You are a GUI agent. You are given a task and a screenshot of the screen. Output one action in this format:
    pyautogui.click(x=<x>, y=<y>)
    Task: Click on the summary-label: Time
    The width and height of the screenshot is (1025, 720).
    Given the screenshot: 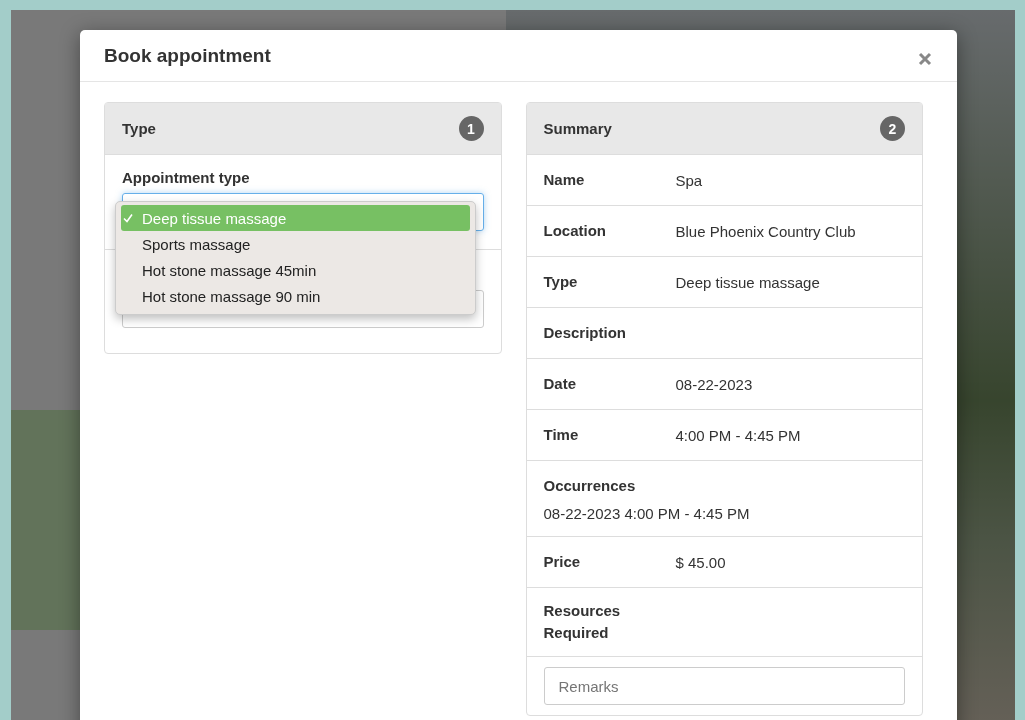 What is the action you would take?
    pyautogui.click(x=561, y=435)
    